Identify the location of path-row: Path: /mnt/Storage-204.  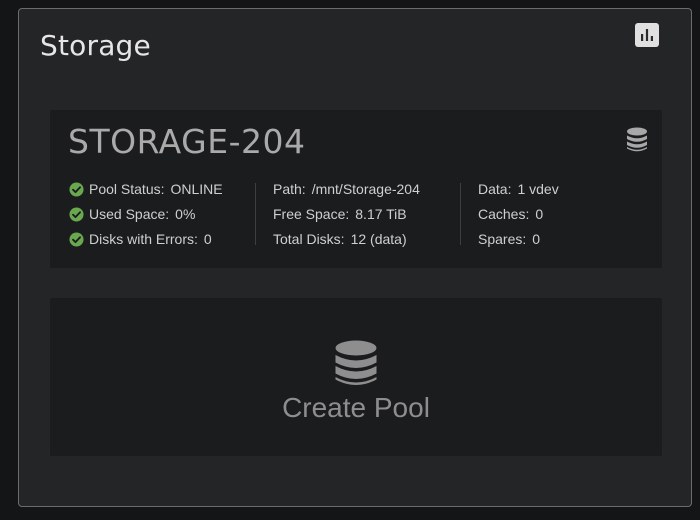
(346, 189).